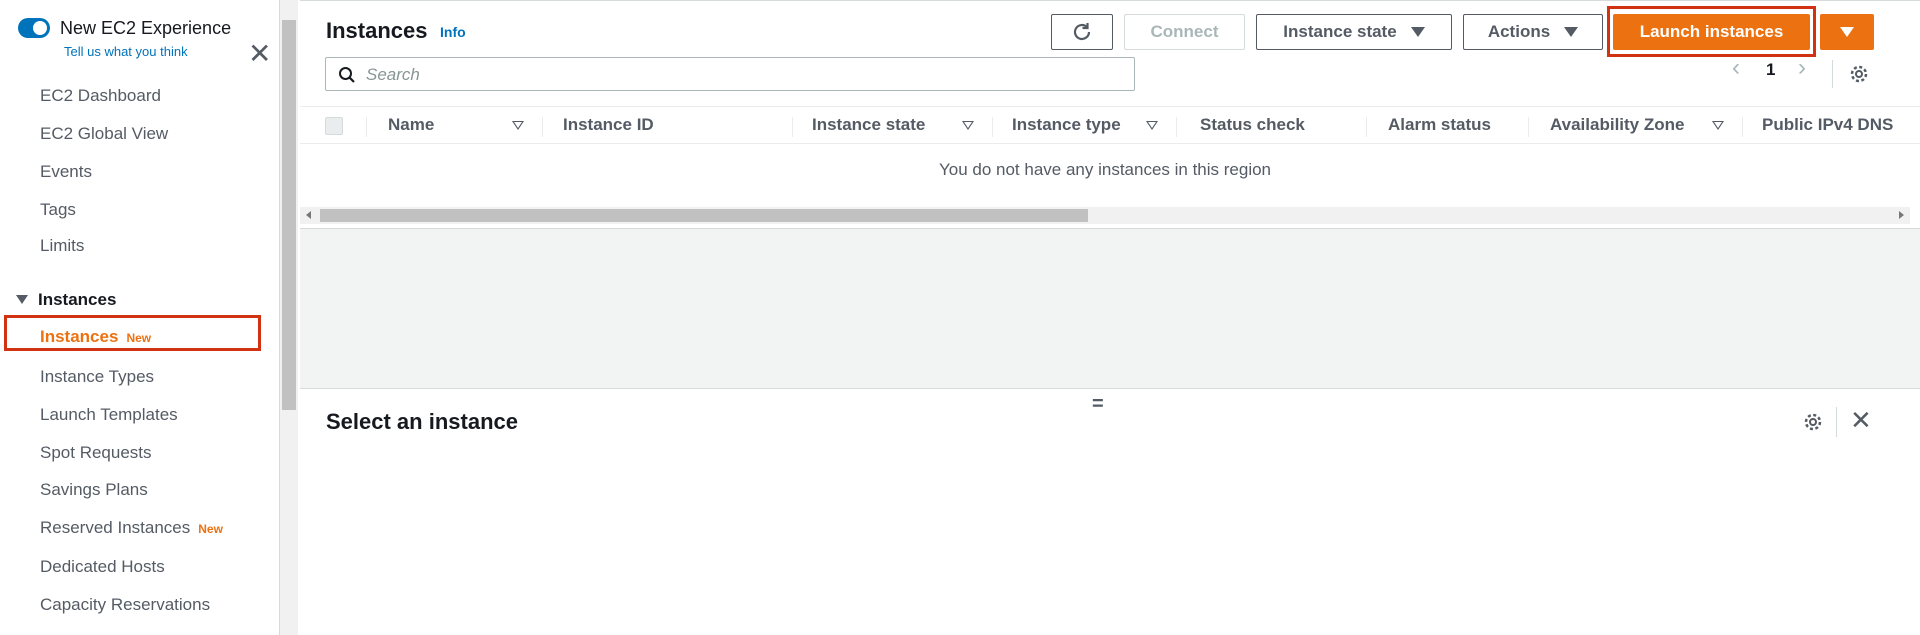  Describe the element at coordinates (347, 75) in the screenshot. I see `search-icon` at that location.